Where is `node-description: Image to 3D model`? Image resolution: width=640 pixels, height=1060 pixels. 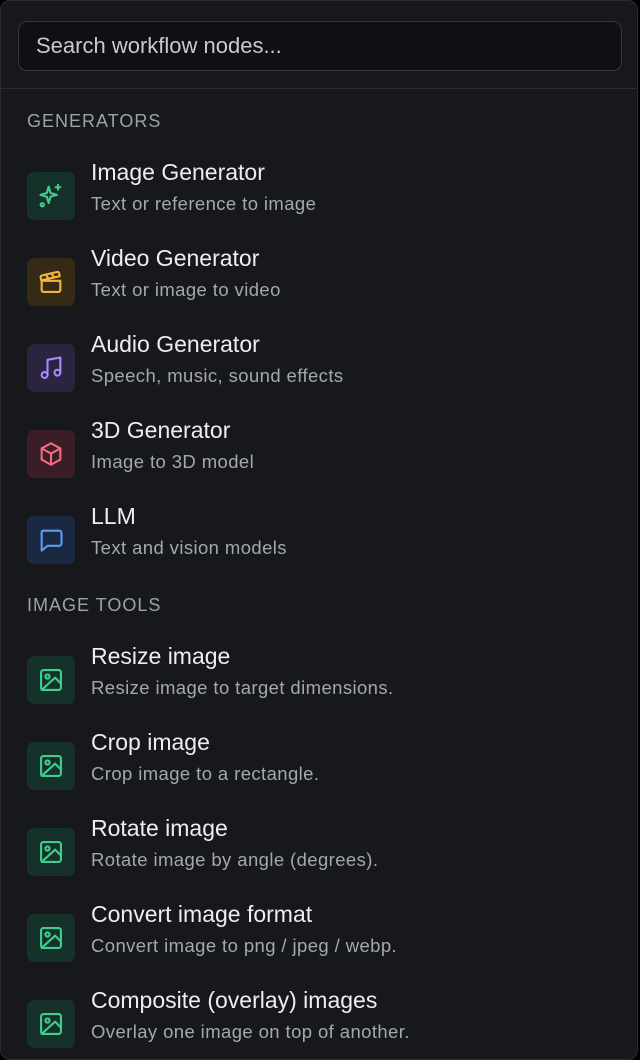
node-description: Image to 3D model is located at coordinates (173, 461).